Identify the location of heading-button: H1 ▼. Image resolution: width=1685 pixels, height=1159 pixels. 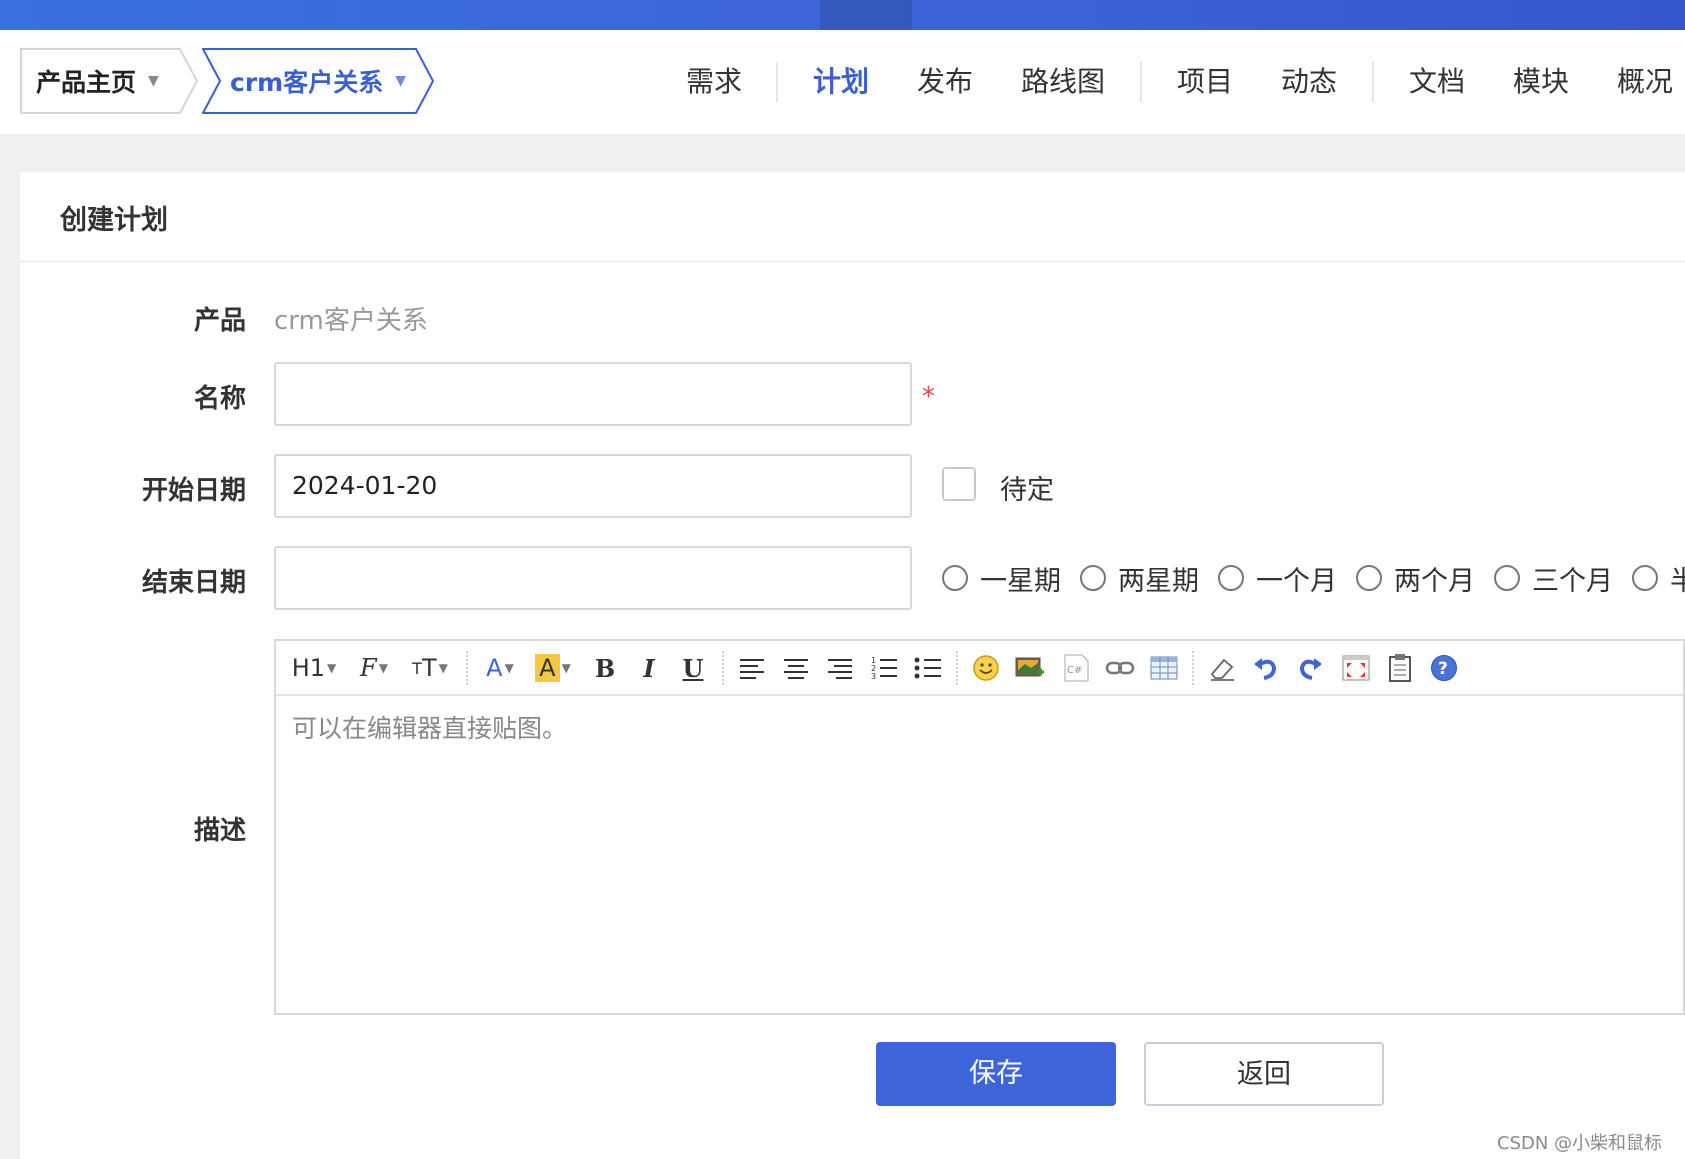
(314, 668).